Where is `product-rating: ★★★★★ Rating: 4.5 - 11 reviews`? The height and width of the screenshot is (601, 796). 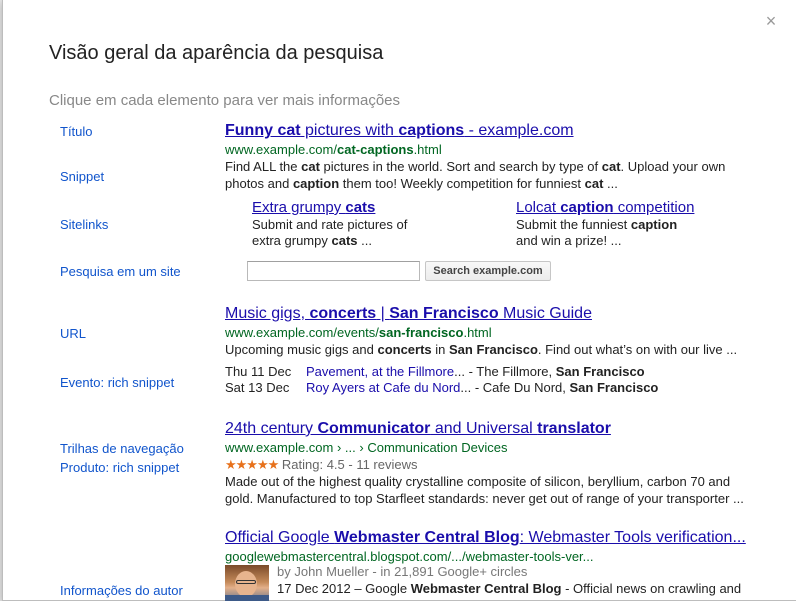 product-rating: ★★★★★ Rating: 4.5 - 11 reviews is located at coordinates (321, 464).